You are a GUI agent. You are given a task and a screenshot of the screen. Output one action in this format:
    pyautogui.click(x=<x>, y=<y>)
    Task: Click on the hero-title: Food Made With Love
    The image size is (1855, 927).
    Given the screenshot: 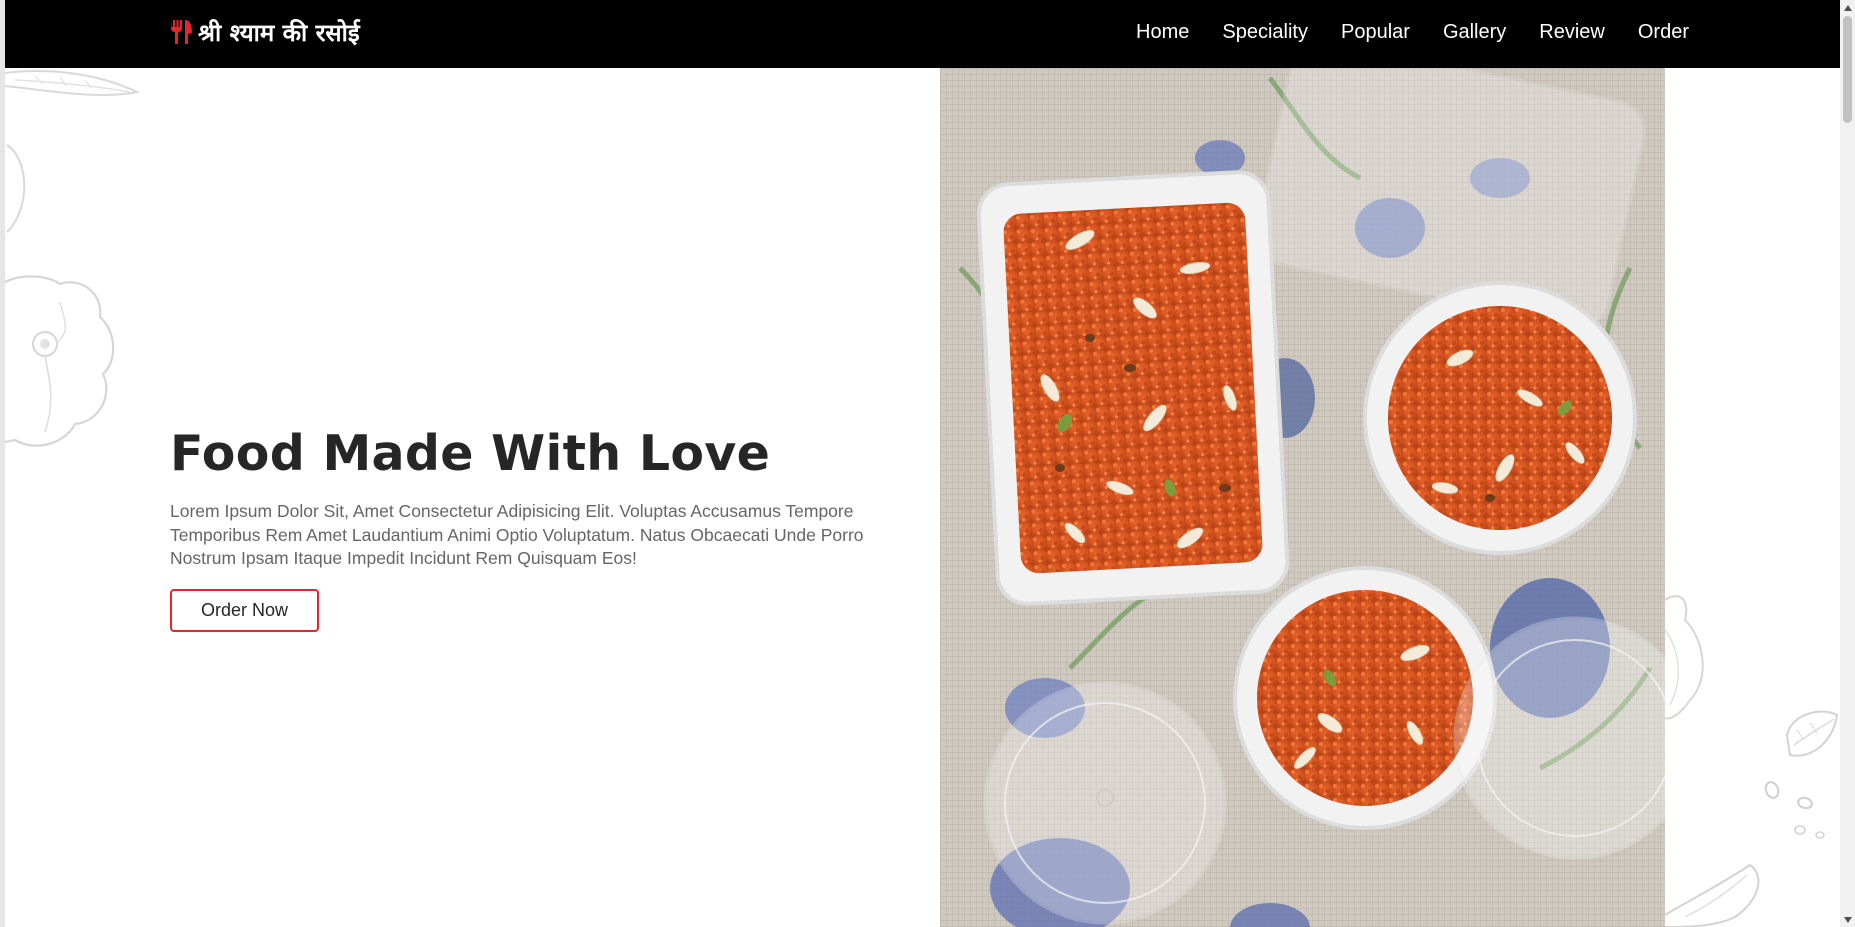 What is the action you would take?
    pyautogui.click(x=470, y=453)
    